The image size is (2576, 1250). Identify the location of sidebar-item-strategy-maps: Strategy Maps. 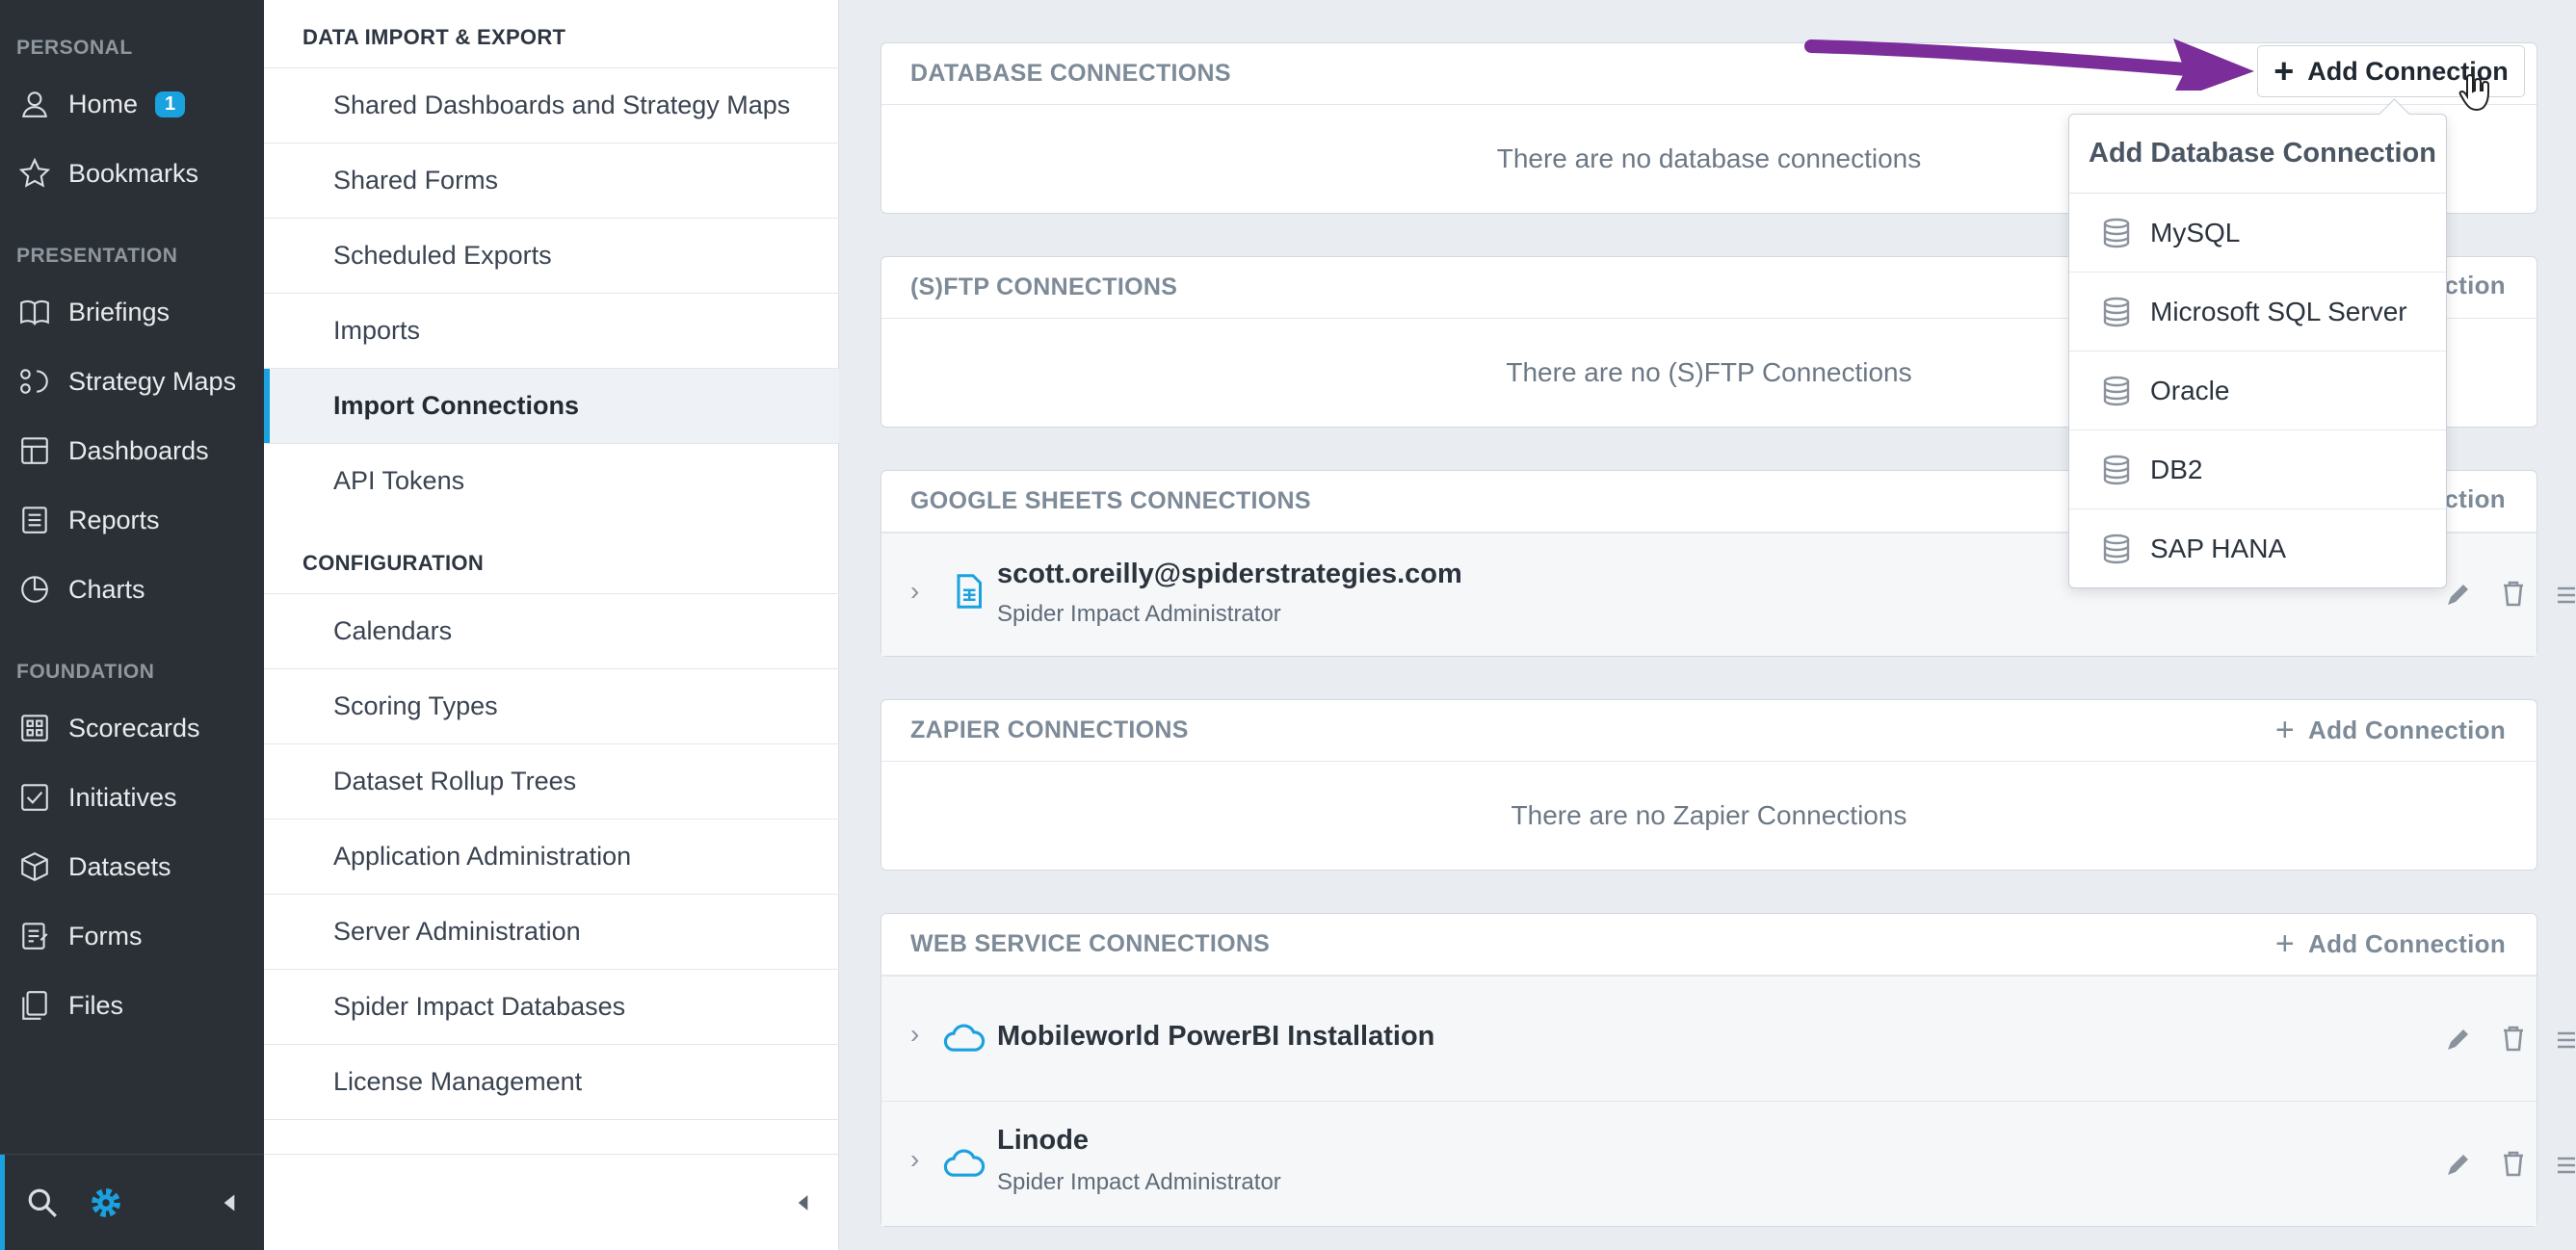
(132, 381).